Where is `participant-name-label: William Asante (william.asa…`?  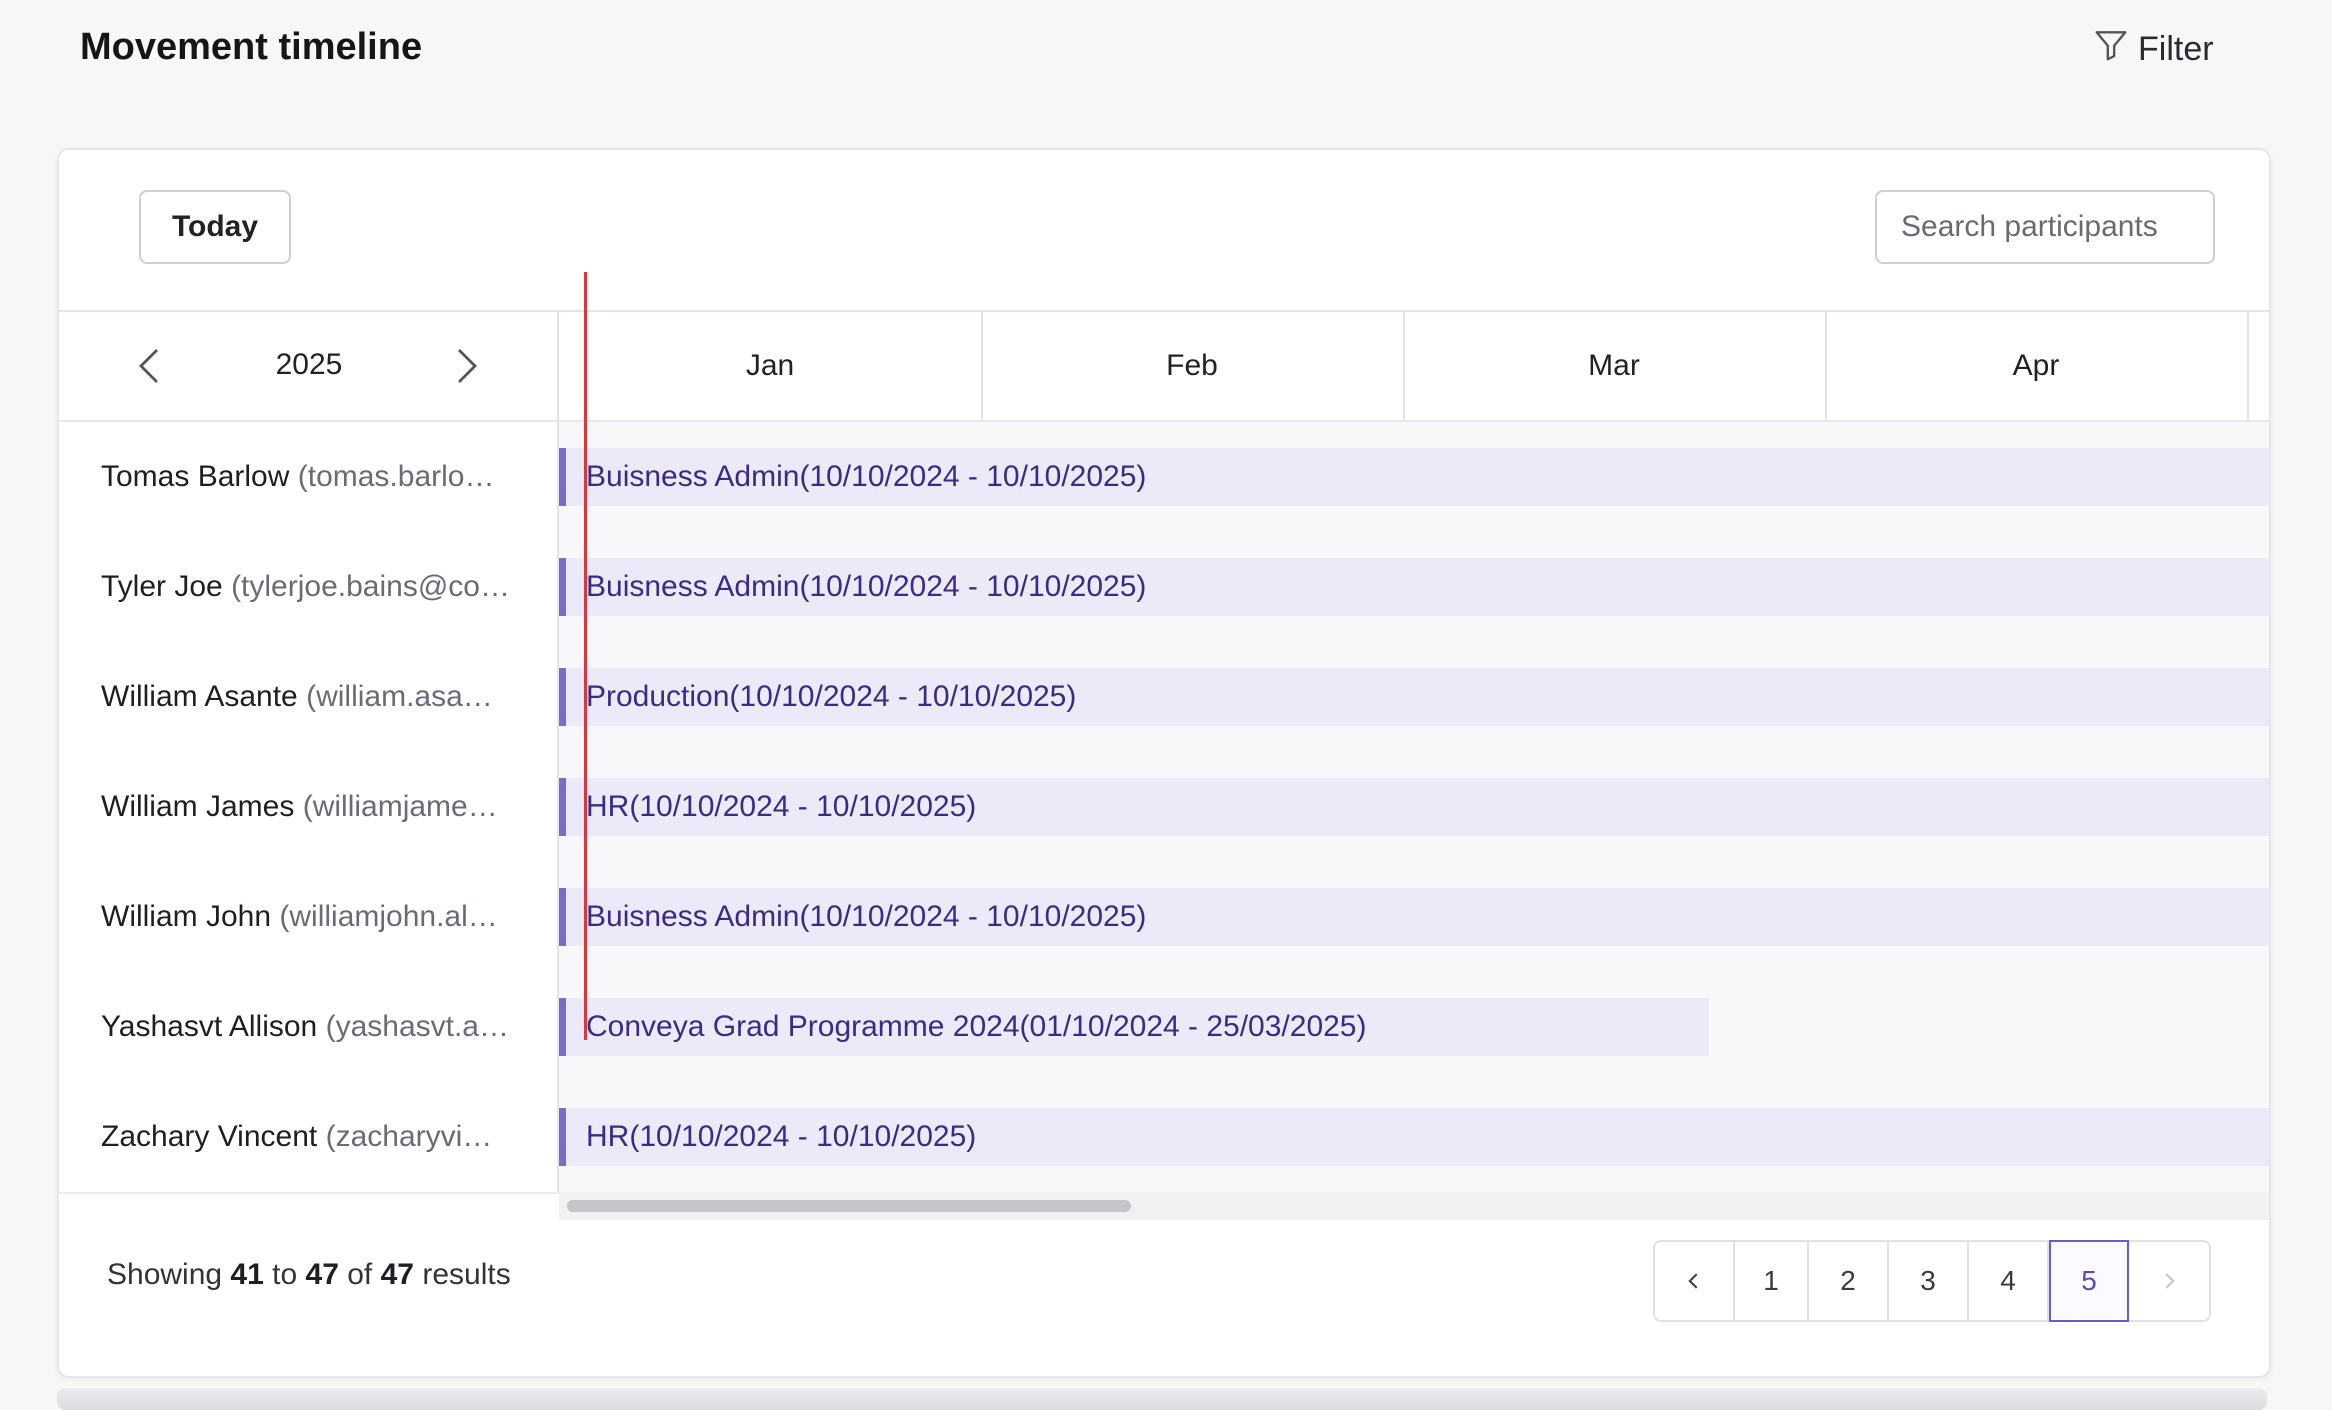
participant-name-label: William Asante (william.asa… is located at coordinates (290, 697).